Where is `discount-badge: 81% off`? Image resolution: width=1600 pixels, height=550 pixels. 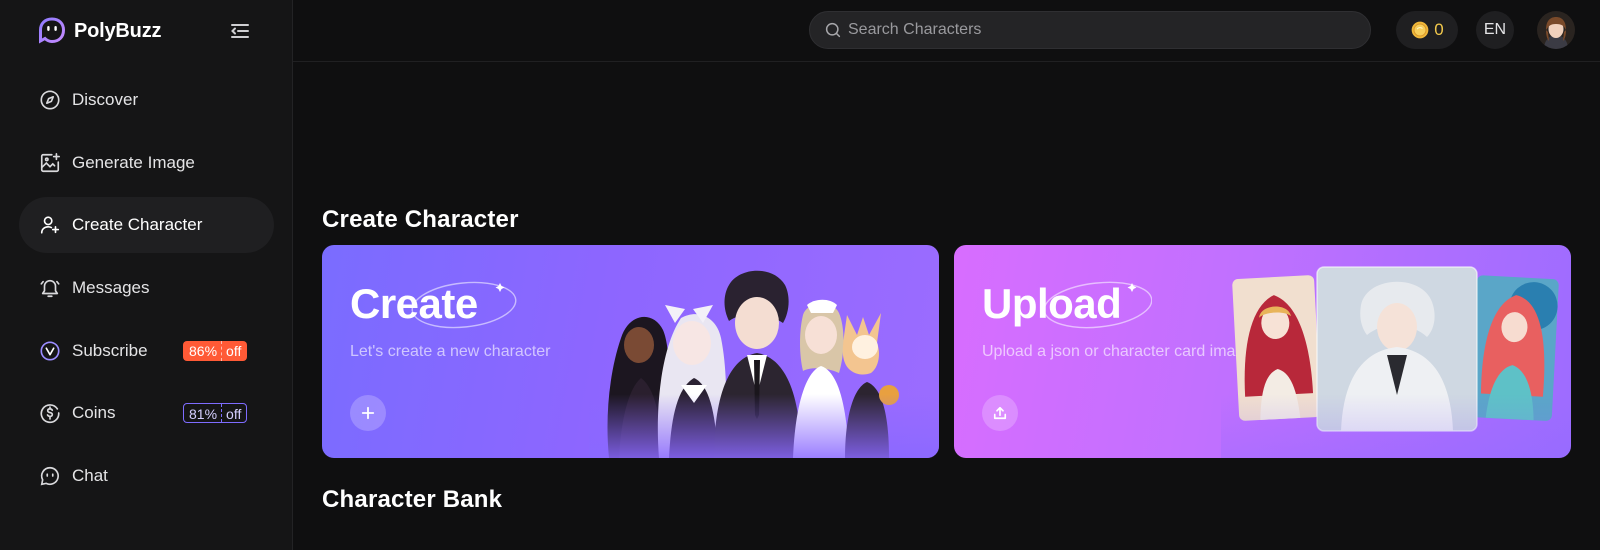 discount-badge: 81% off is located at coordinates (215, 413).